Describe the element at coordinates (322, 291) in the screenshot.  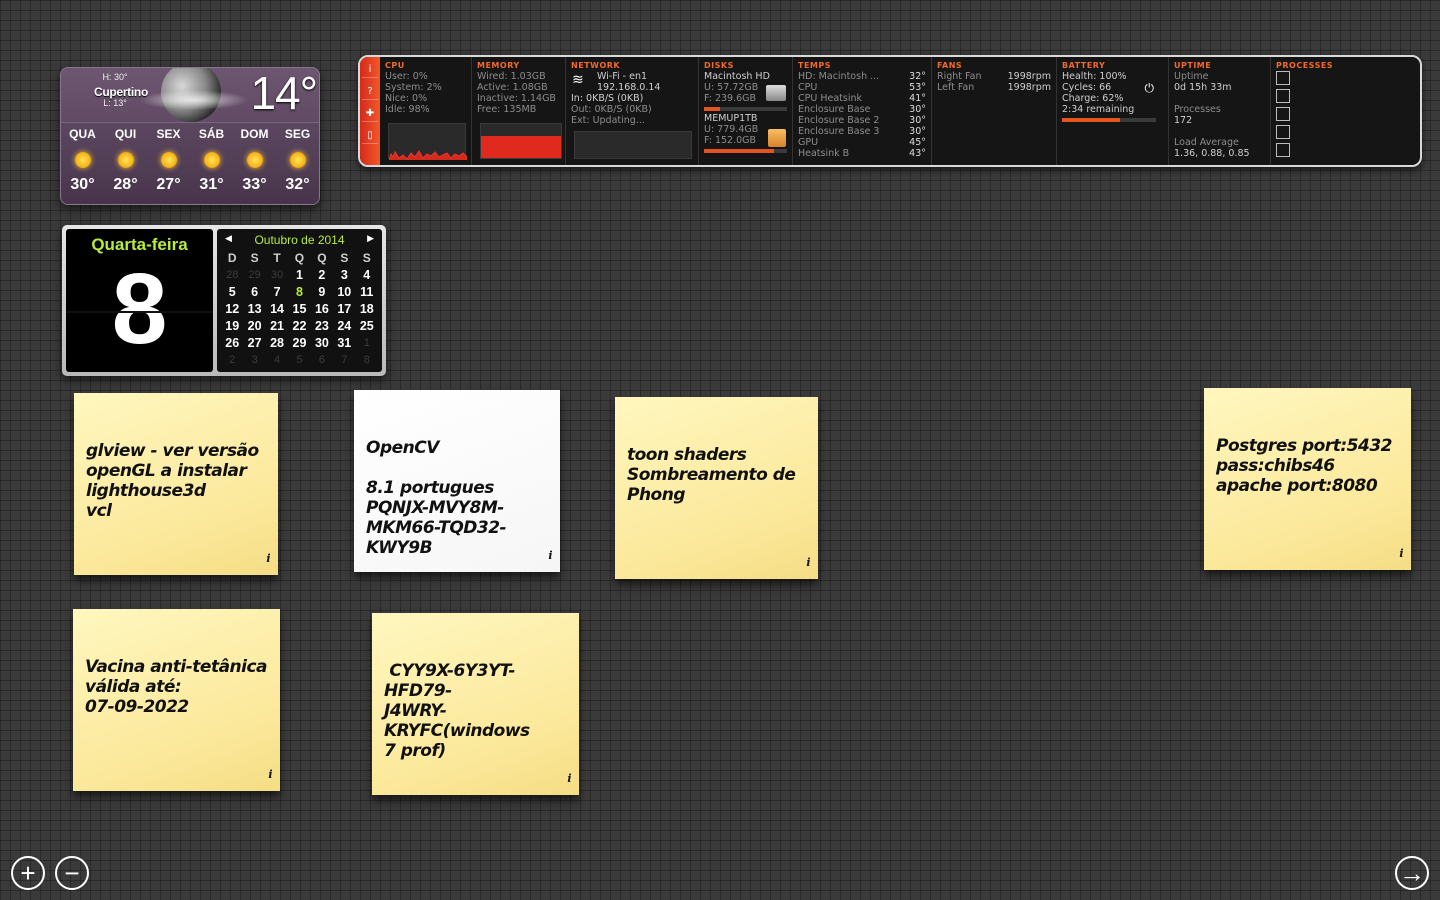
I see `calendar-day-cell: 9` at that location.